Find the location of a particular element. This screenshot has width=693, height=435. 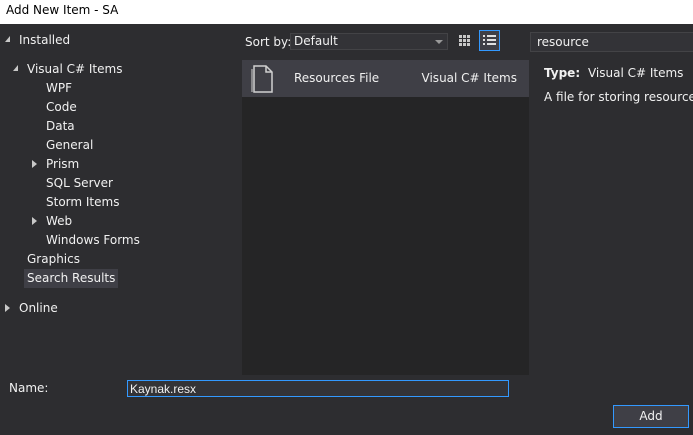

list-view-icon is located at coordinates (489, 40).